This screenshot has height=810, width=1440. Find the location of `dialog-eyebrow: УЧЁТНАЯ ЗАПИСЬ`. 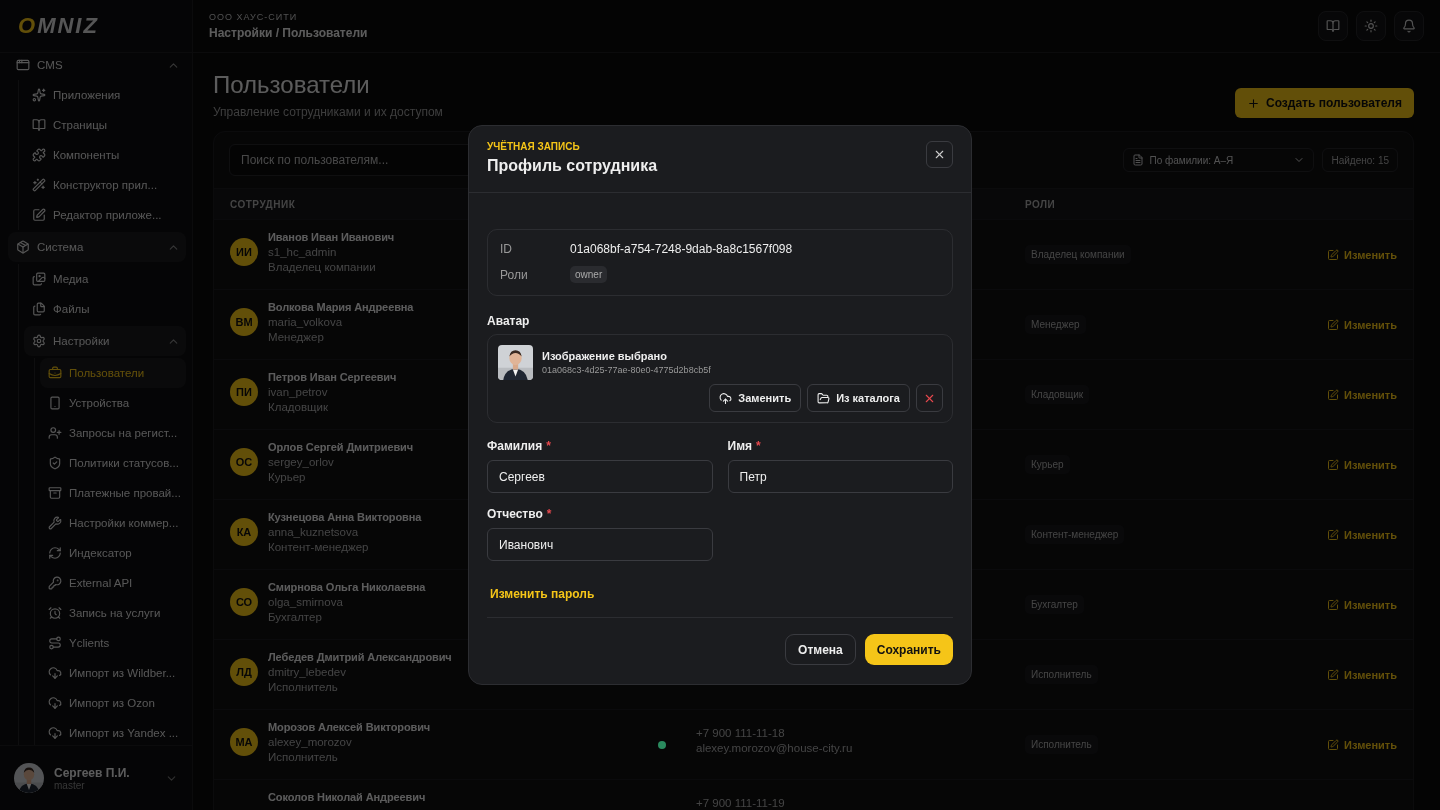

dialog-eyebrow: УЧЁТНАЯ ЗАПИСЬ is located at coordinates (534, 146).